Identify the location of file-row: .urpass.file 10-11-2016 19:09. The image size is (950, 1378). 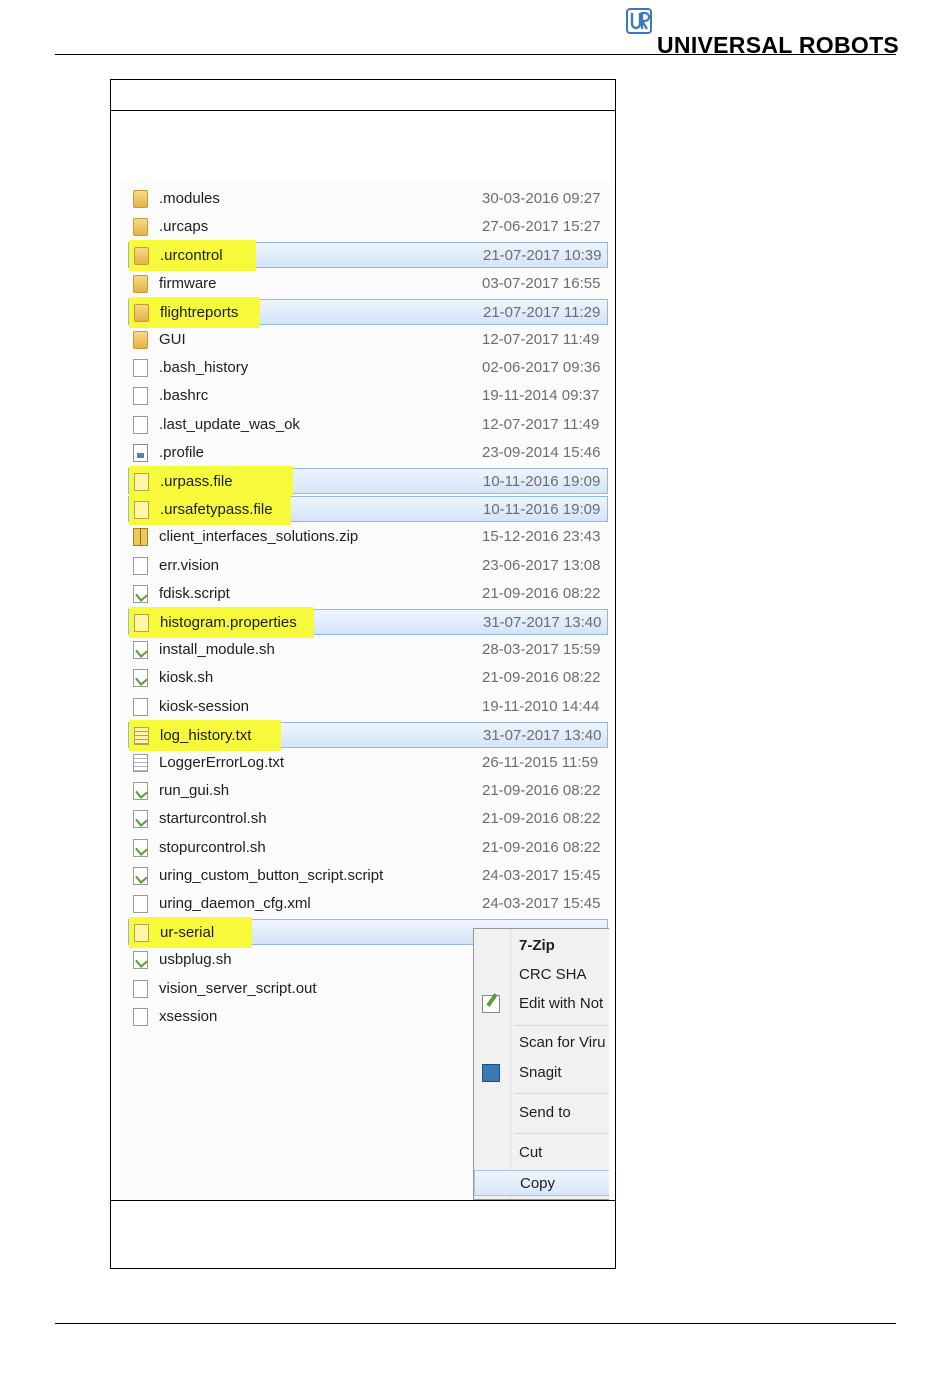
(368, 481).